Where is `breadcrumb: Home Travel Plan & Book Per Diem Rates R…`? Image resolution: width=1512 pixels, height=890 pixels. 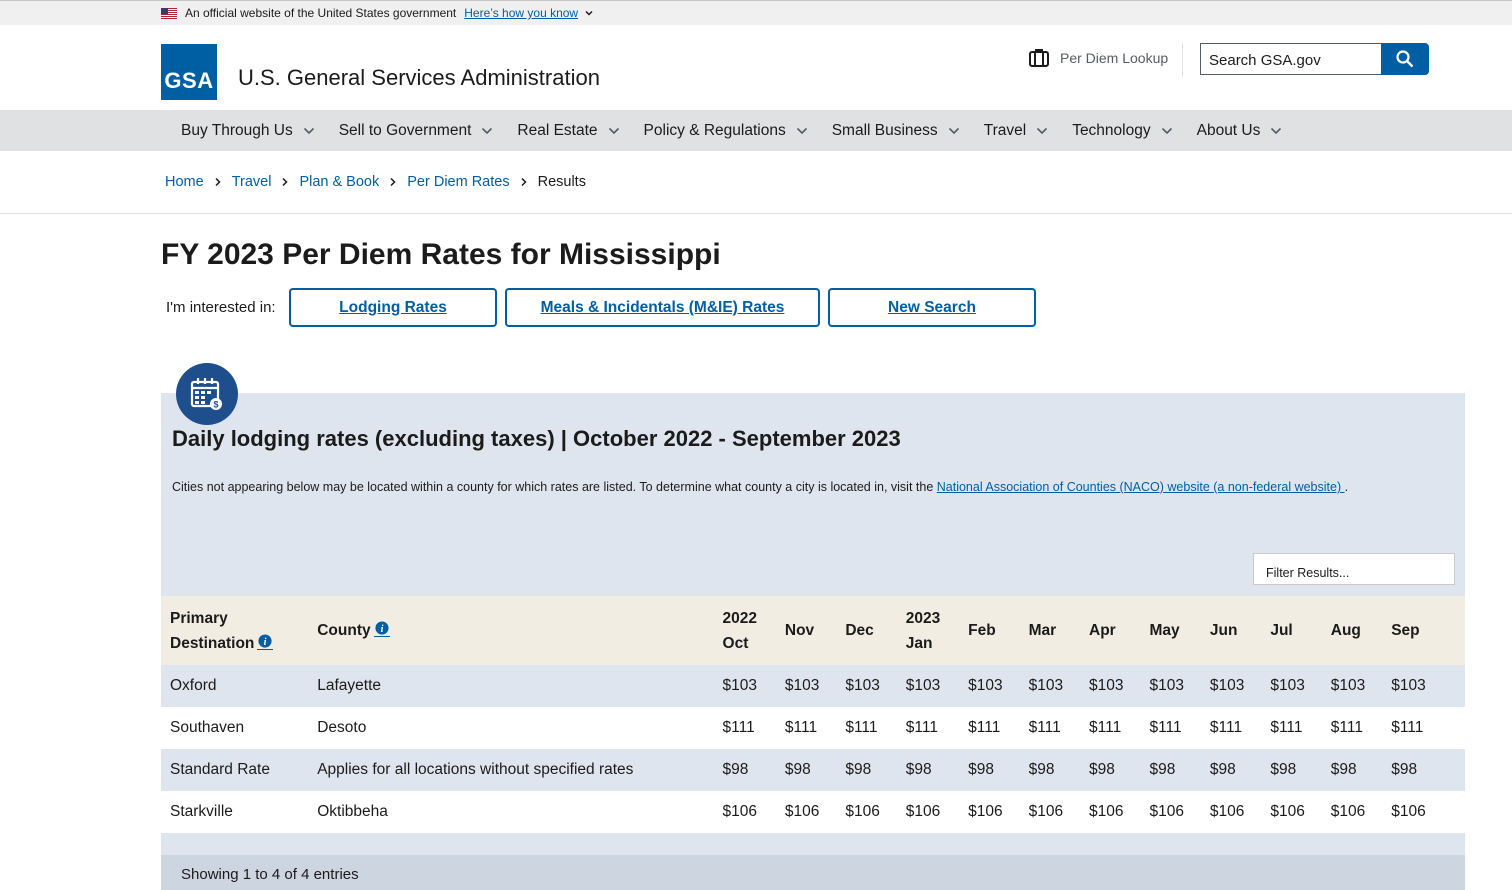 breadcrumb: Home Travel Plan & Book Per Diem Rates R… is located at coordinates (756, 182).